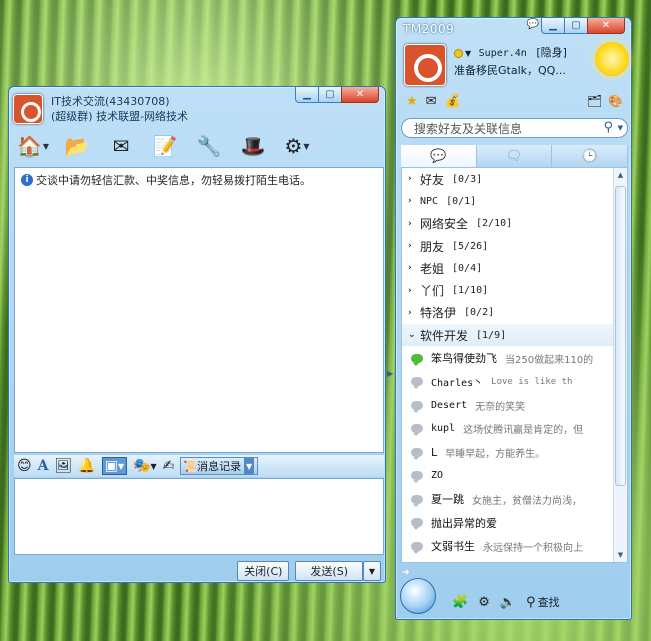 This screenshot has height=641, width=651. I want to click on group-tools-button: 🔧, so click(209, 146).